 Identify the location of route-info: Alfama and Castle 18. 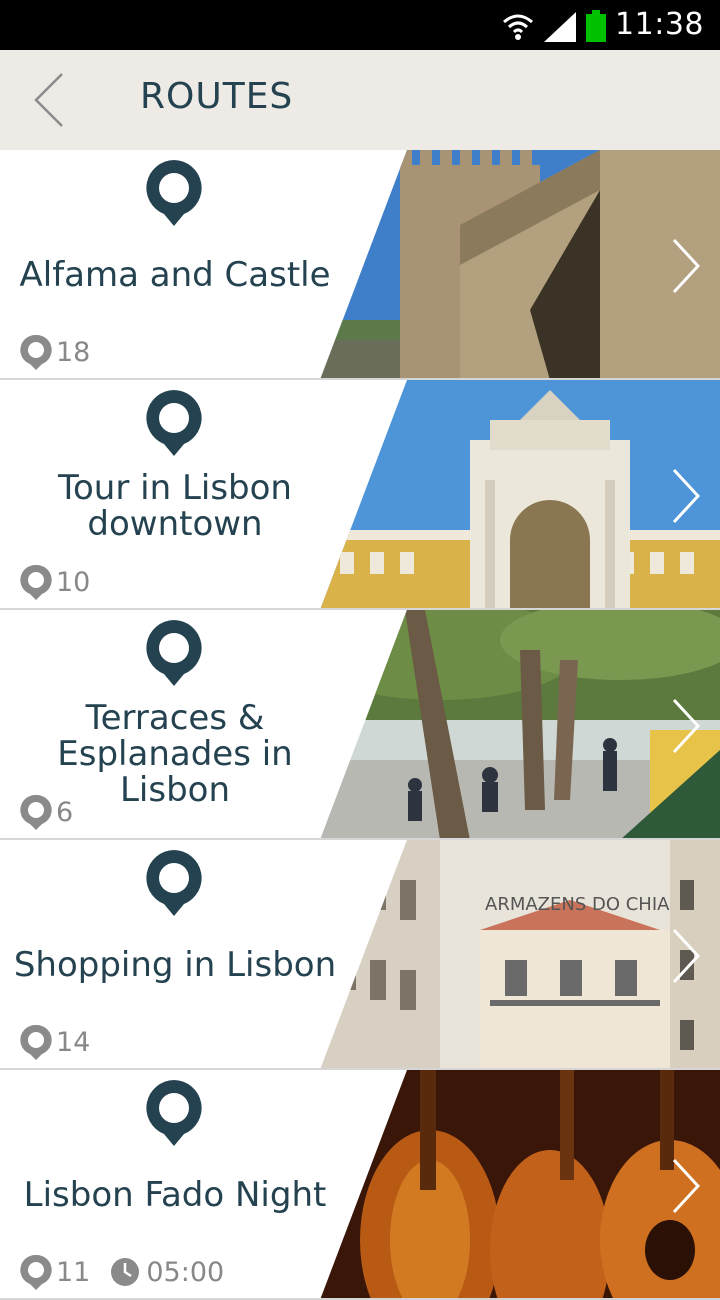
(175, 264).